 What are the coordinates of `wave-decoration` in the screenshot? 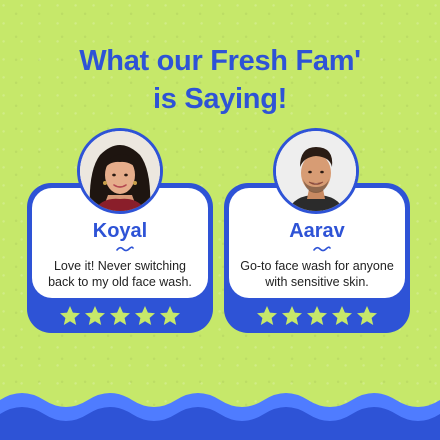 It's located at (220, 416).